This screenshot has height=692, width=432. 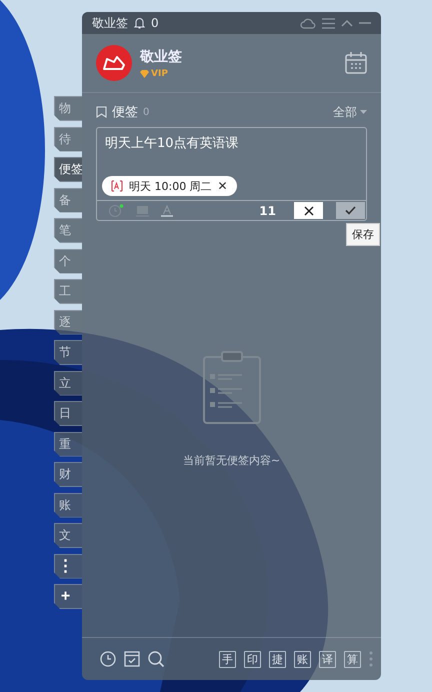 What do you see at coordinates (110, 23) in the screenshot?
I see `app-title: 敬业签` at bounding box center [110, 23].